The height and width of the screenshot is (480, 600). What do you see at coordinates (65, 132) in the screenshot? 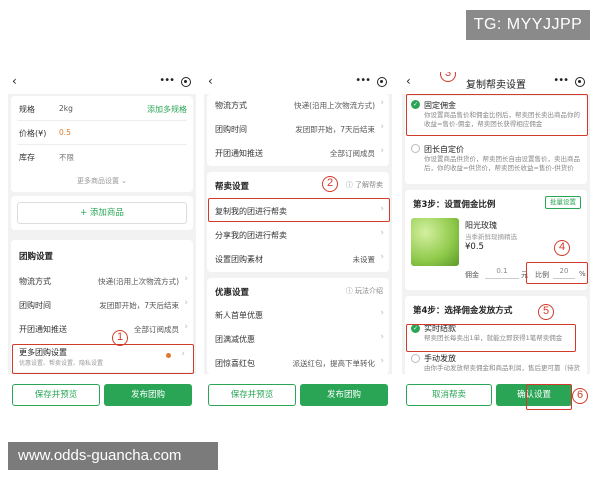
I see `price-value: 0.5` at bounding box center [65, 132].